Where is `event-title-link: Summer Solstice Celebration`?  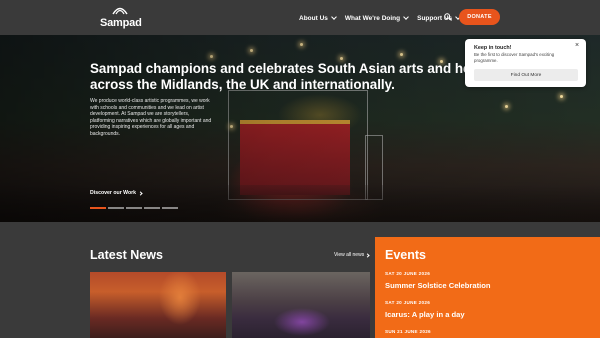 event-title-link: Summer Solstice Celebration is located at coordinates (438, 285).